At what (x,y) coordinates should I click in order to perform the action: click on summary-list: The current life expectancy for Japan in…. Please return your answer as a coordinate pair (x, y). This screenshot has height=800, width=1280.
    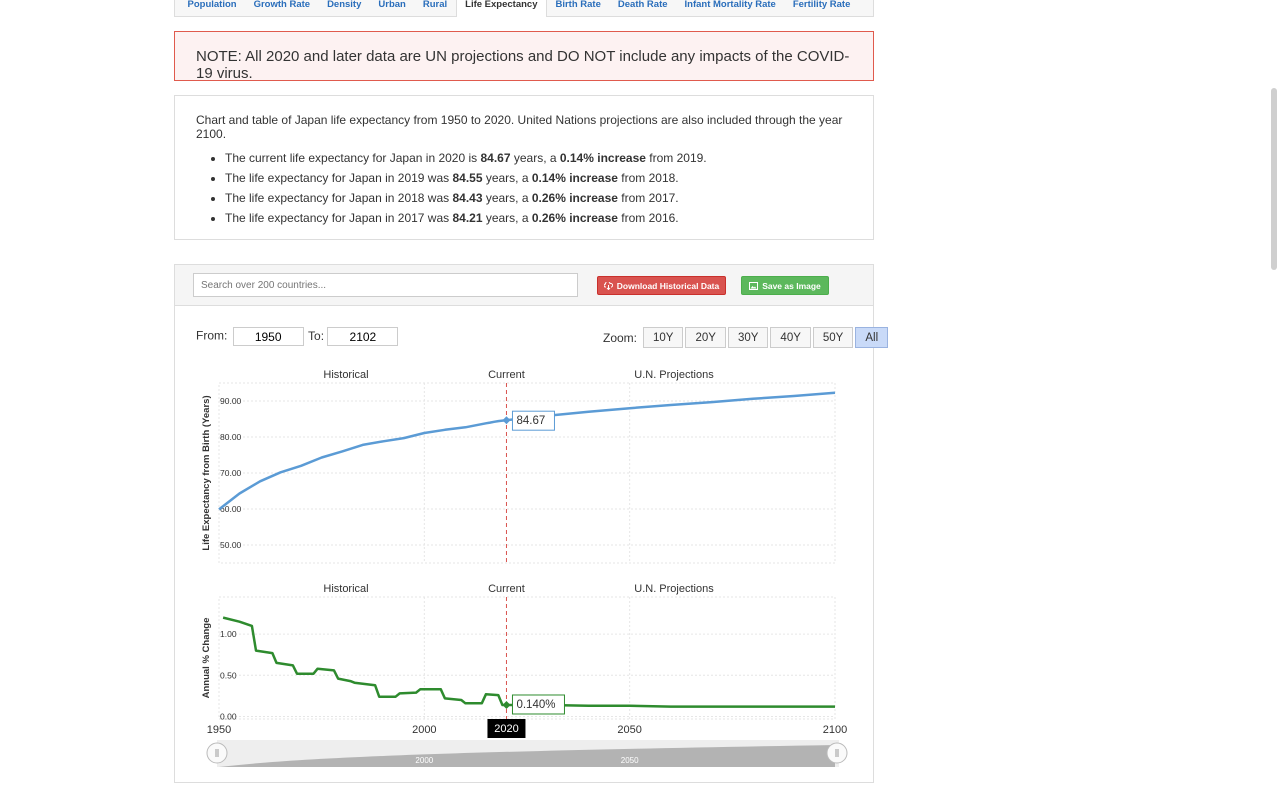
    Looking at the image, I should click on (524, 188).